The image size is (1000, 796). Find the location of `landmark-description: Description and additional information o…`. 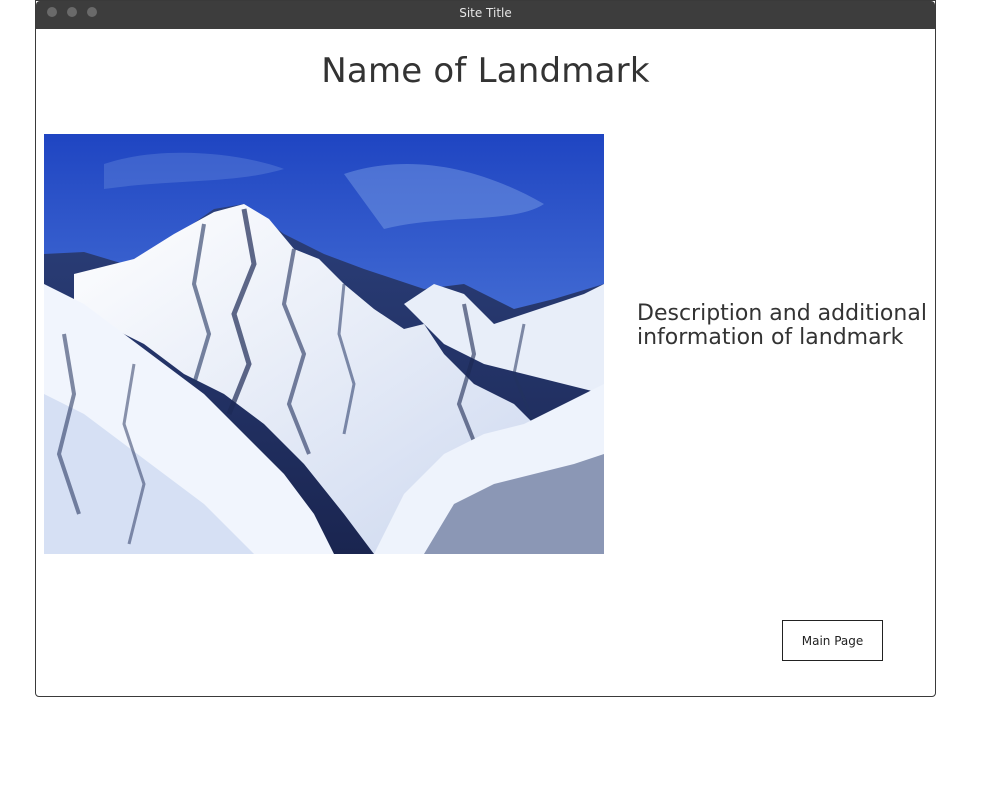

landmark-description: Description and additional information o… is located at coordinates (782, 325).